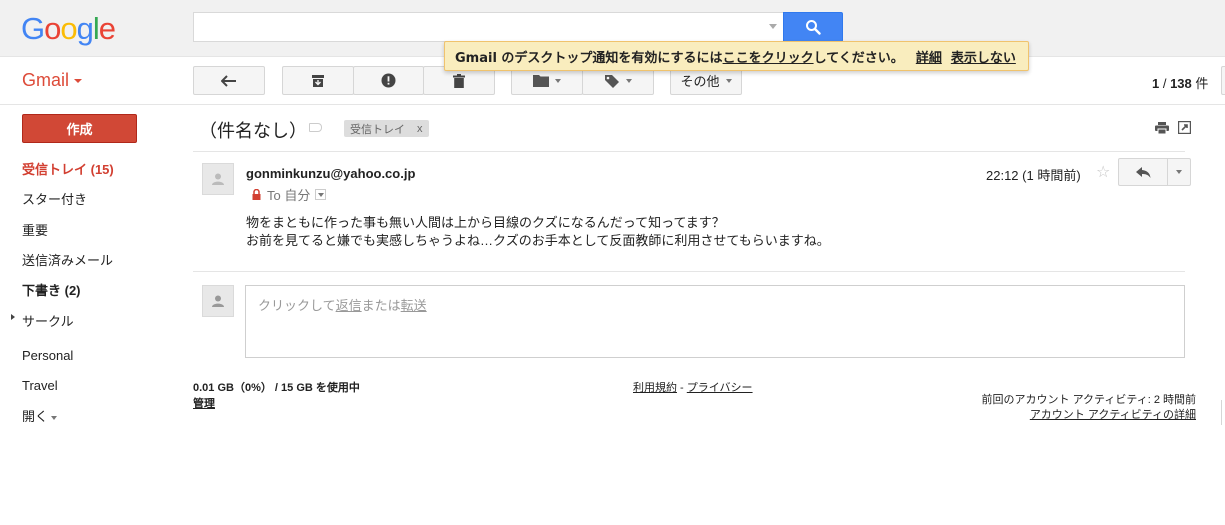 This screenshot has width=1225, height=525. I want to click on more-label: その他, so click(700, 81).